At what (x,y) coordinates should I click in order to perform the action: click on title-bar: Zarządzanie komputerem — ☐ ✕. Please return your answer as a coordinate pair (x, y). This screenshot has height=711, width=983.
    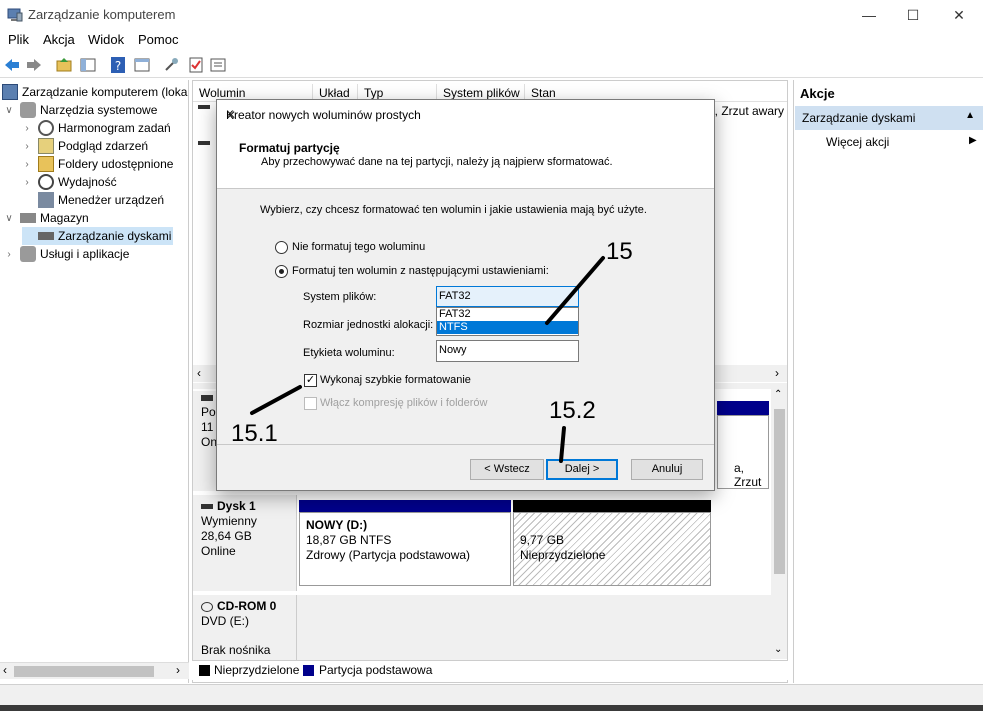
    Looking at the image, I should click on (491, 15).